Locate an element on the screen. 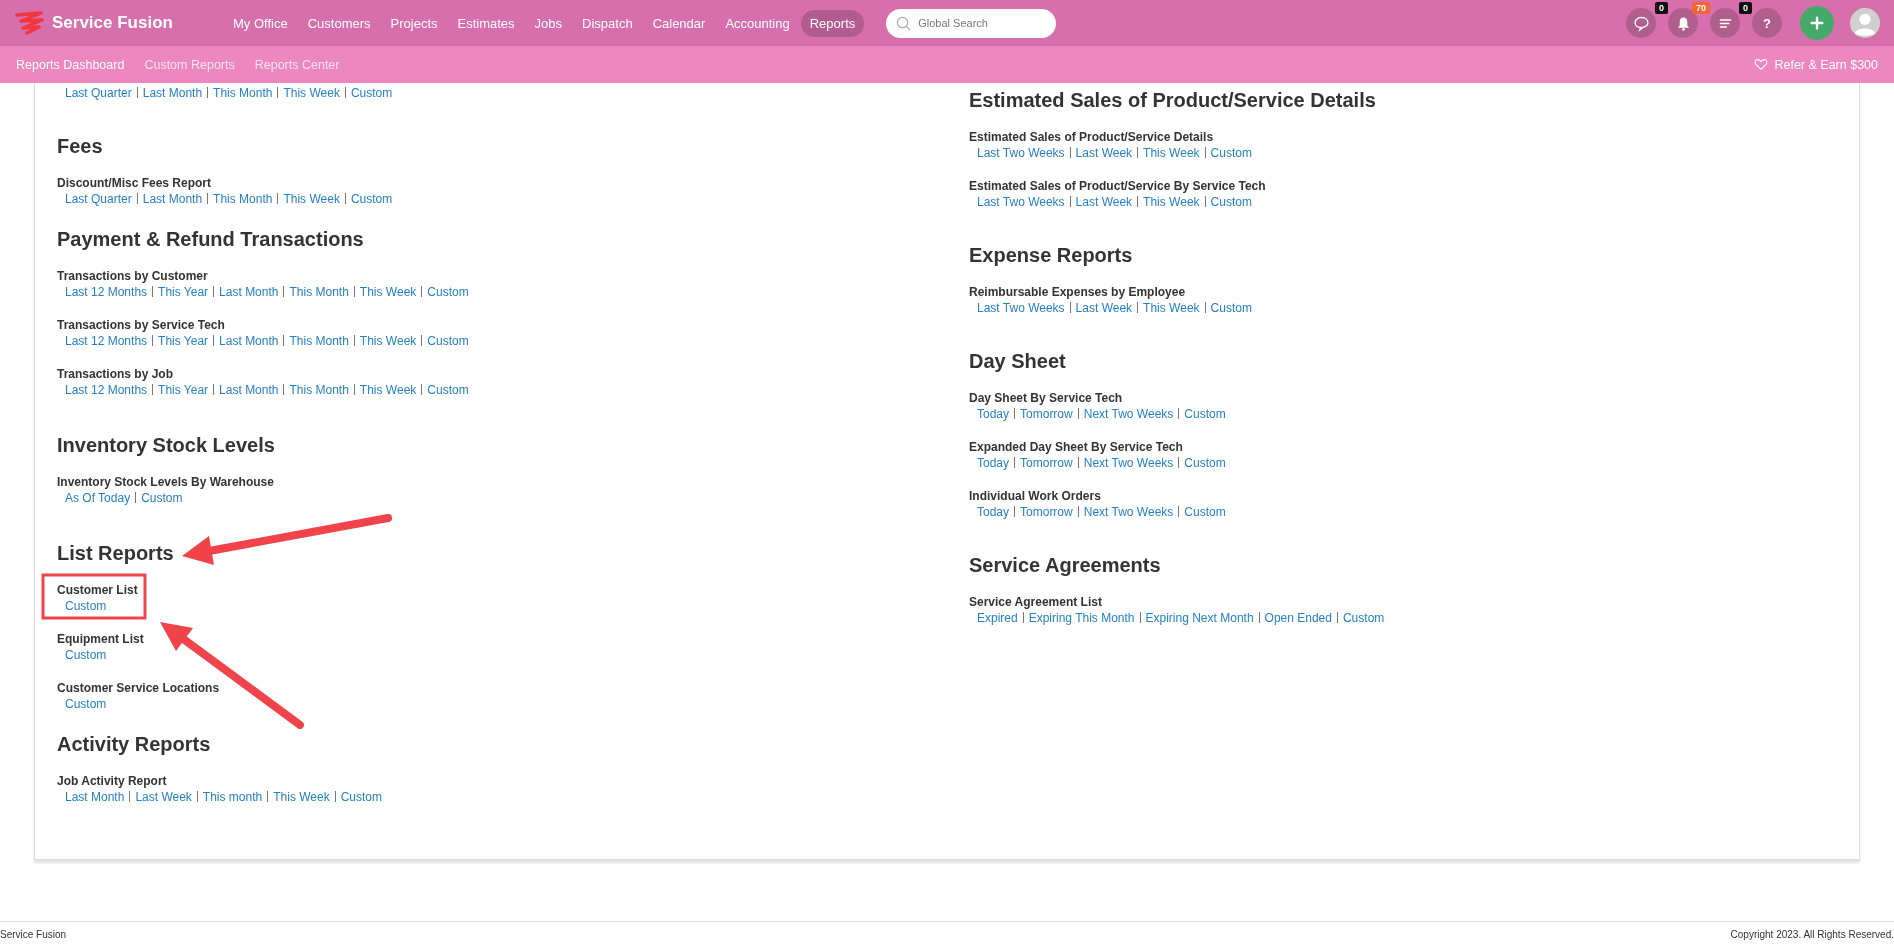 The image size is (1894, 946). report-title: Transactions by Job is located at coordinates (116, 374).